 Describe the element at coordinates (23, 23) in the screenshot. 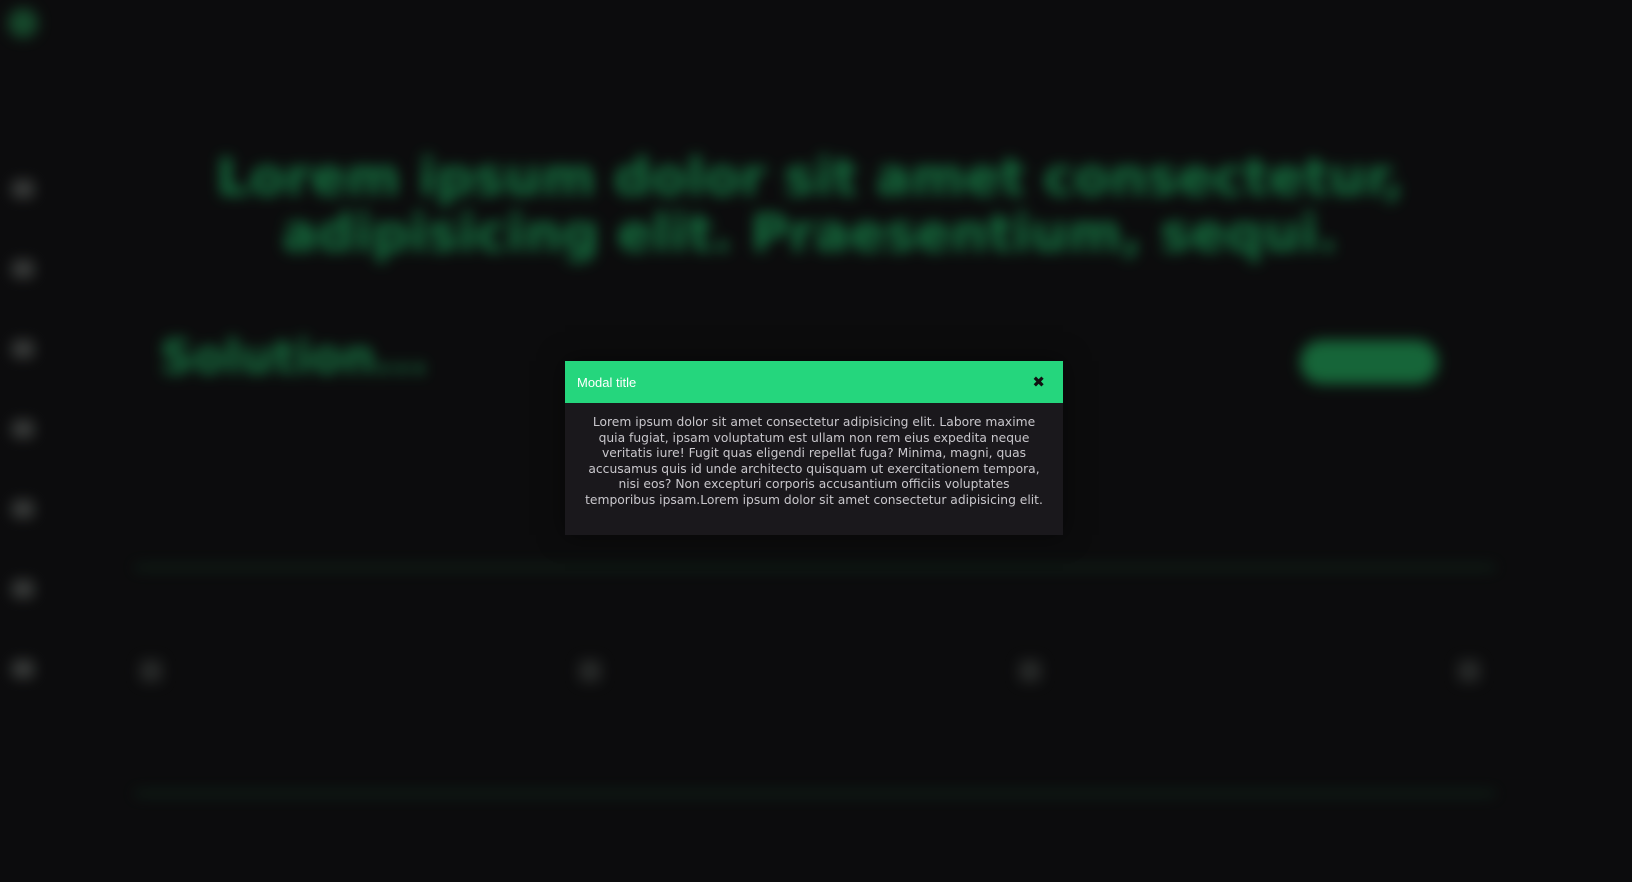

I see `logo-icon` at that location.